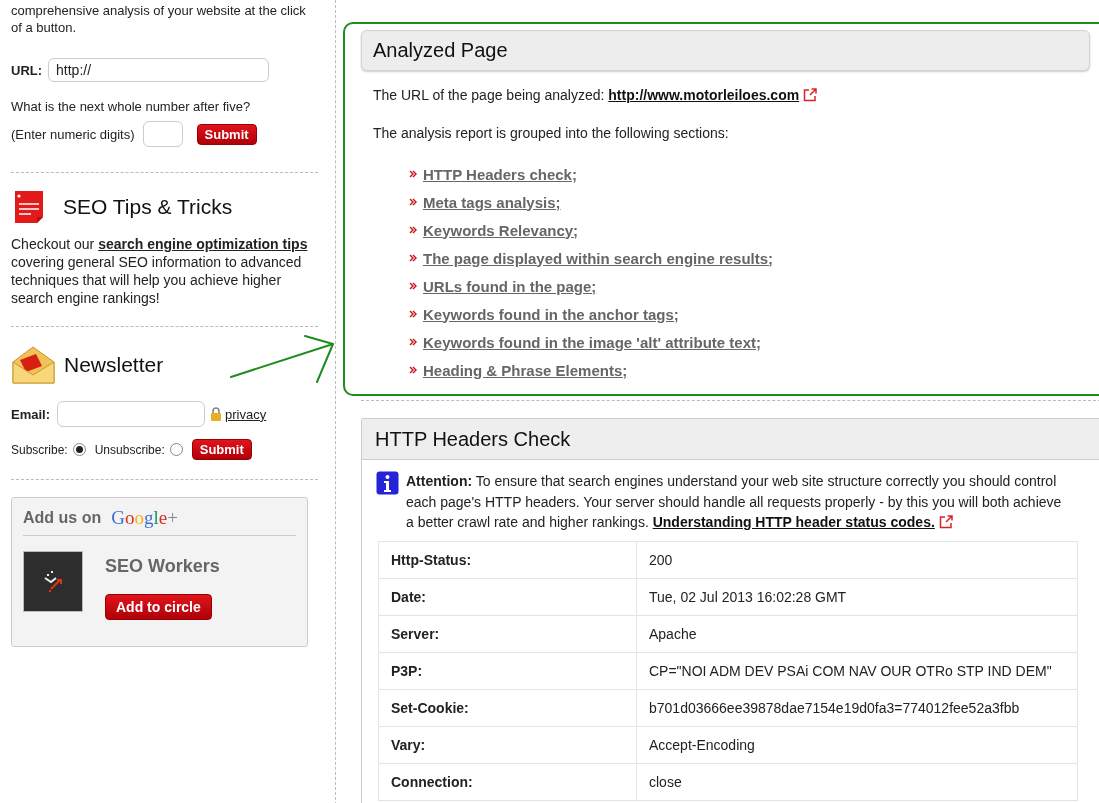 The height and width of the screenshot is (803, 1099). Describe the element at coordinates (53, 581) in the screenshot. I see `avatar-icon` at that location.